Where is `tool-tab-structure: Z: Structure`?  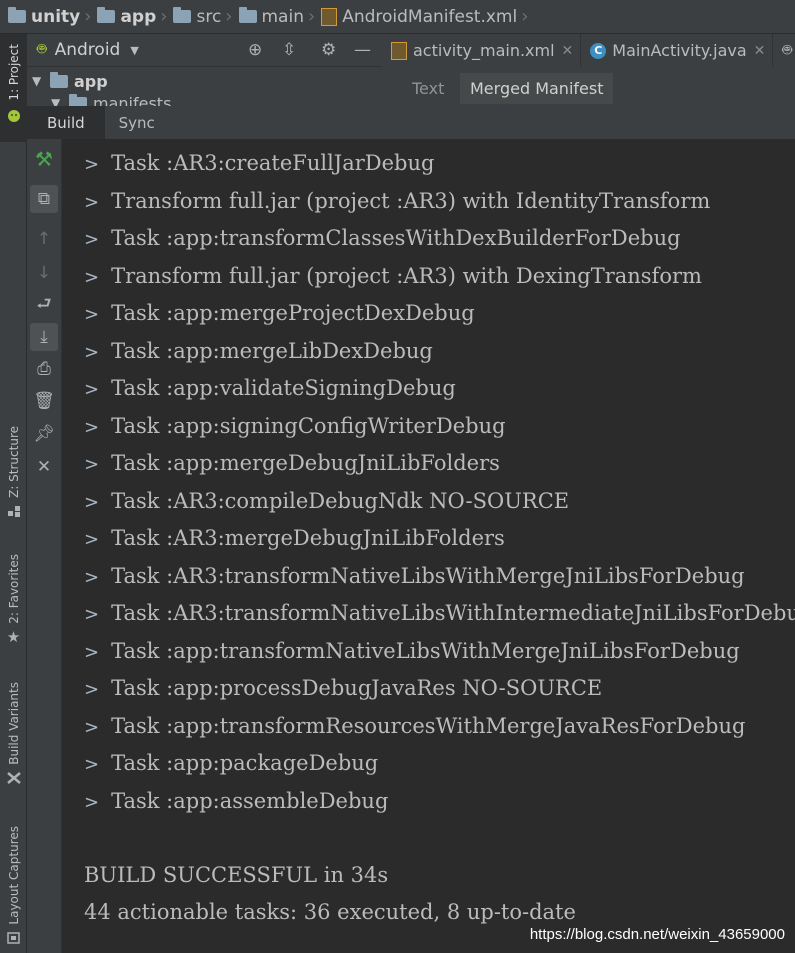 tool-tab-structure: Z: Structure is located at coordinates (13, 472).